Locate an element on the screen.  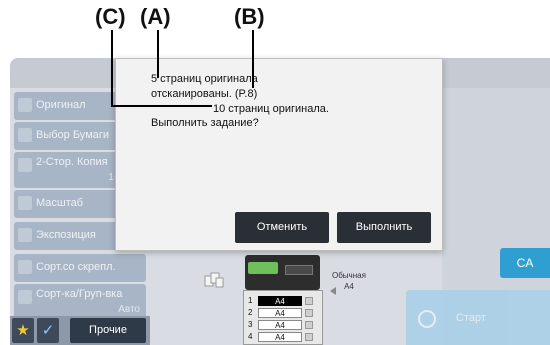
machine-control-panel is located at coordinates (299, 270).